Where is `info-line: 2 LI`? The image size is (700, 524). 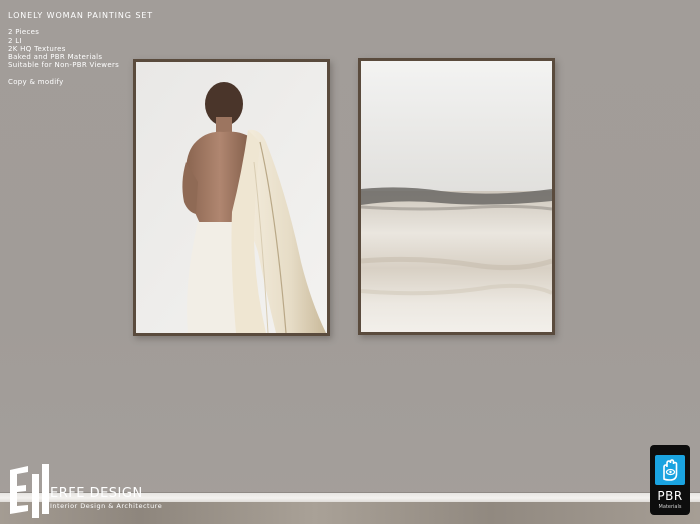
info-line: 2 LI is located at coordinates (15, 40).